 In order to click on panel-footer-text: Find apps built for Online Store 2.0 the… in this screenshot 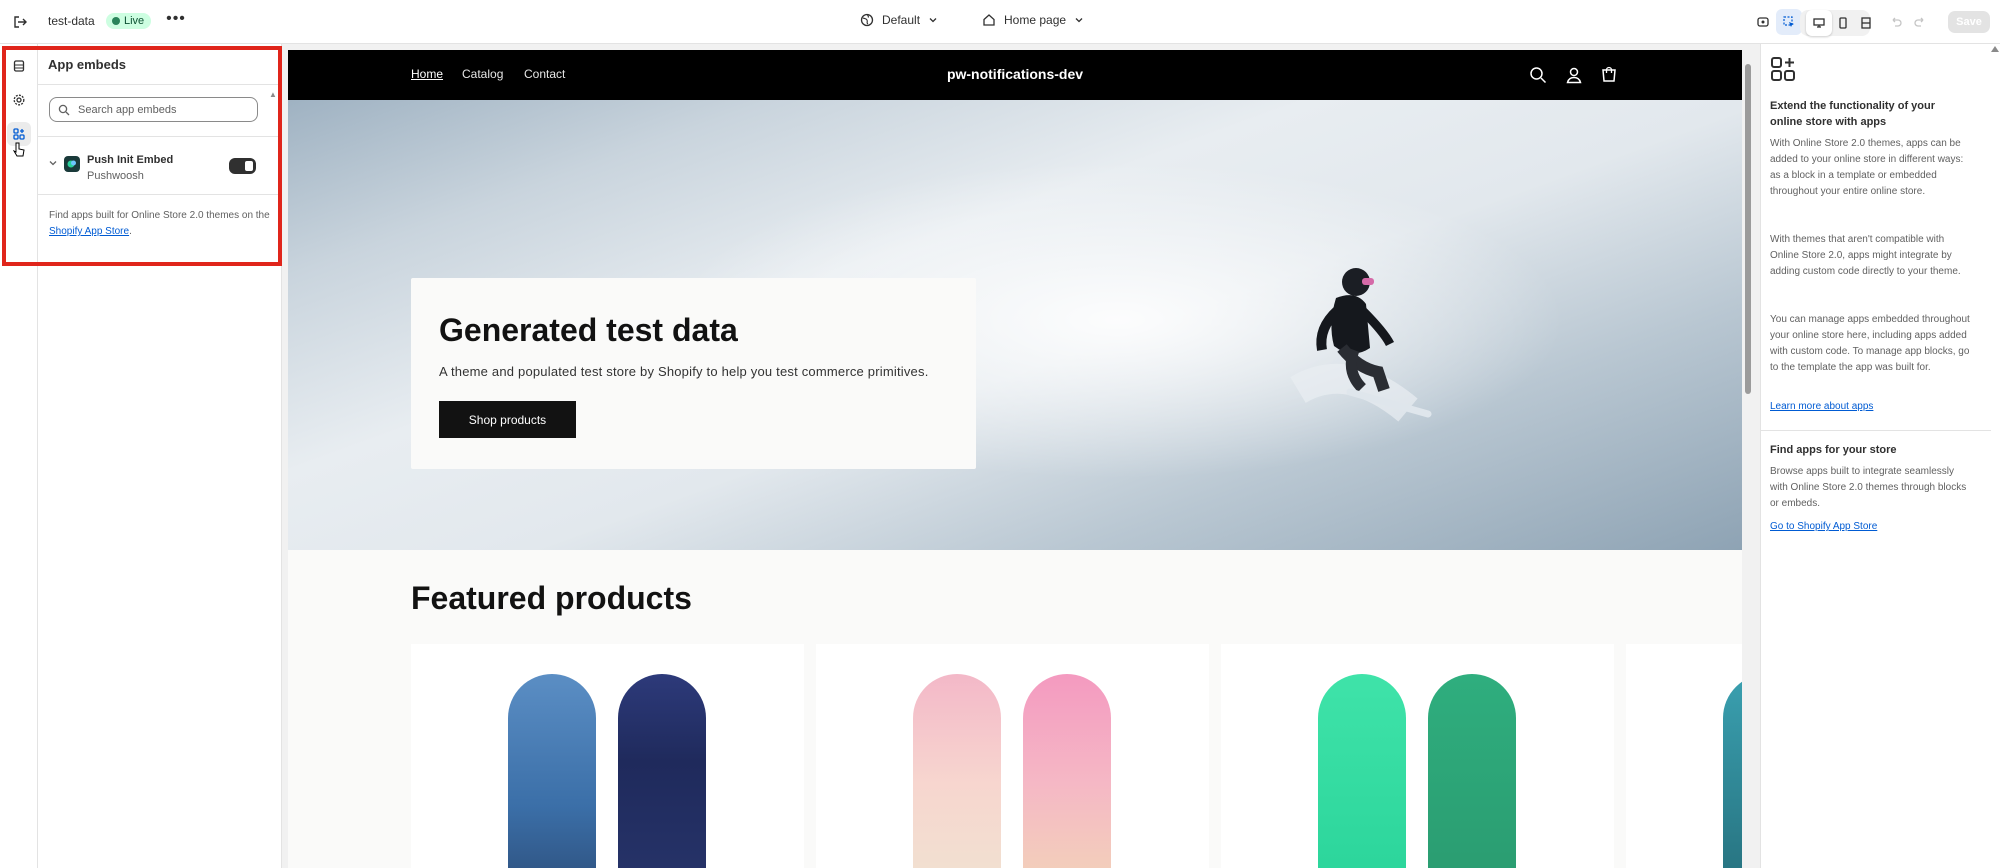, I will do `click(160, 224)`.